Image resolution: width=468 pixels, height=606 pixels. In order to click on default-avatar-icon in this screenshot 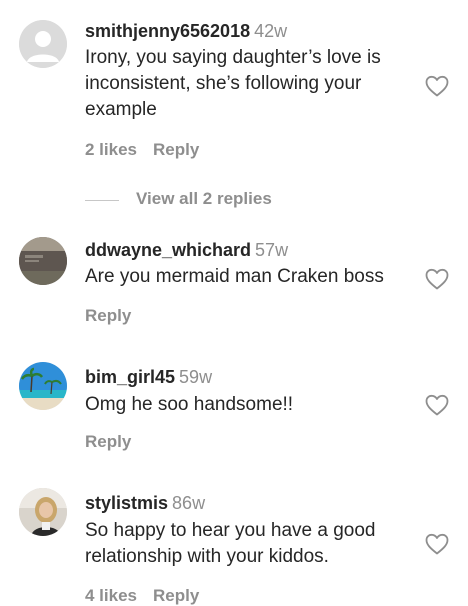, I will do `click(43, 44)`.